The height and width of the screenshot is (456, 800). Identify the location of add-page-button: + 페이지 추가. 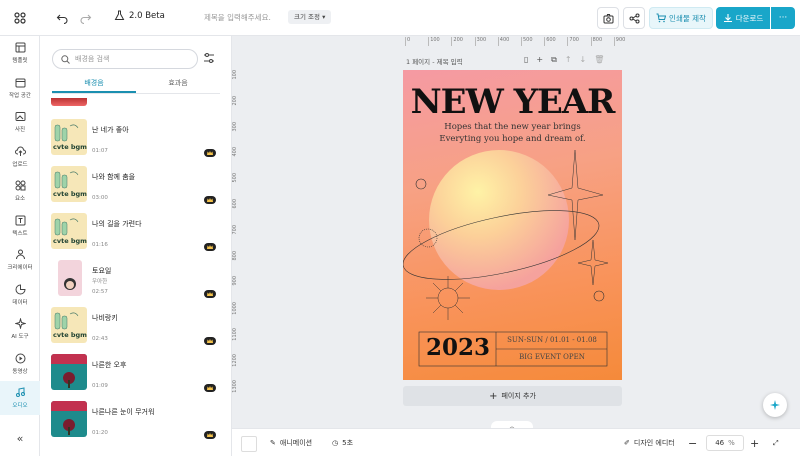
(512, 396).